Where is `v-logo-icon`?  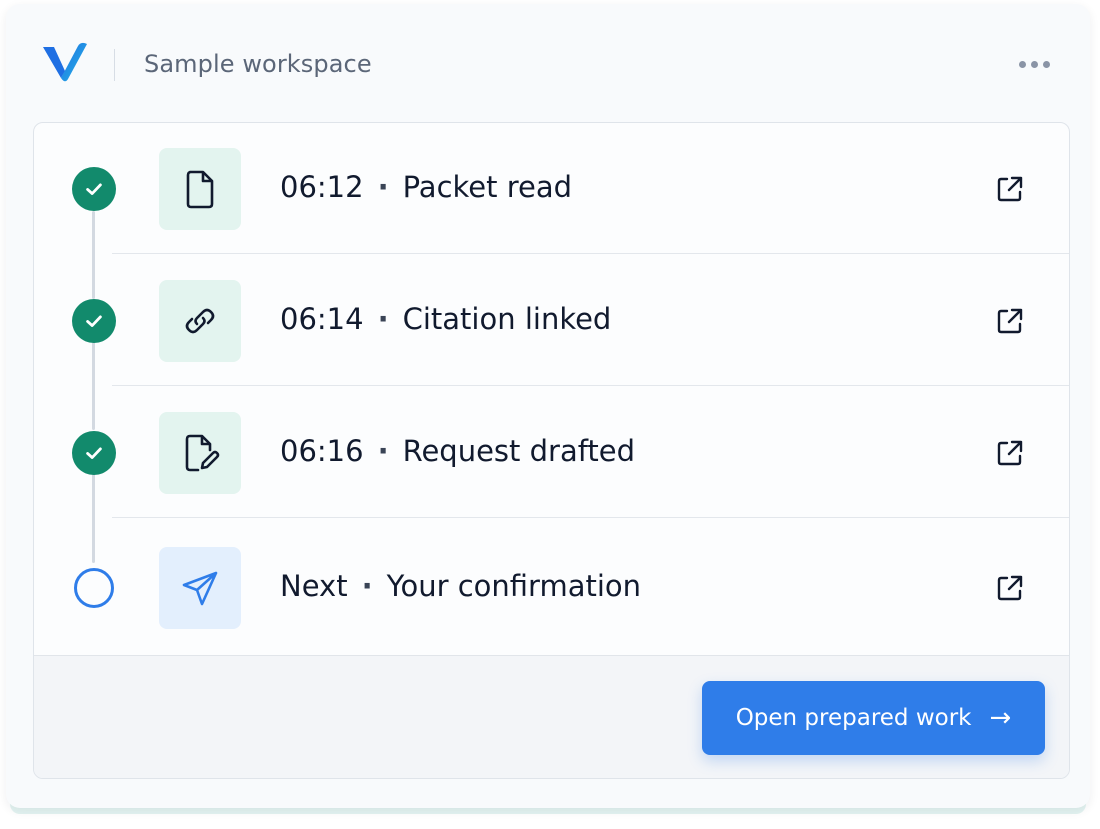
v-logo-icon is located at coordinates (66, 62).